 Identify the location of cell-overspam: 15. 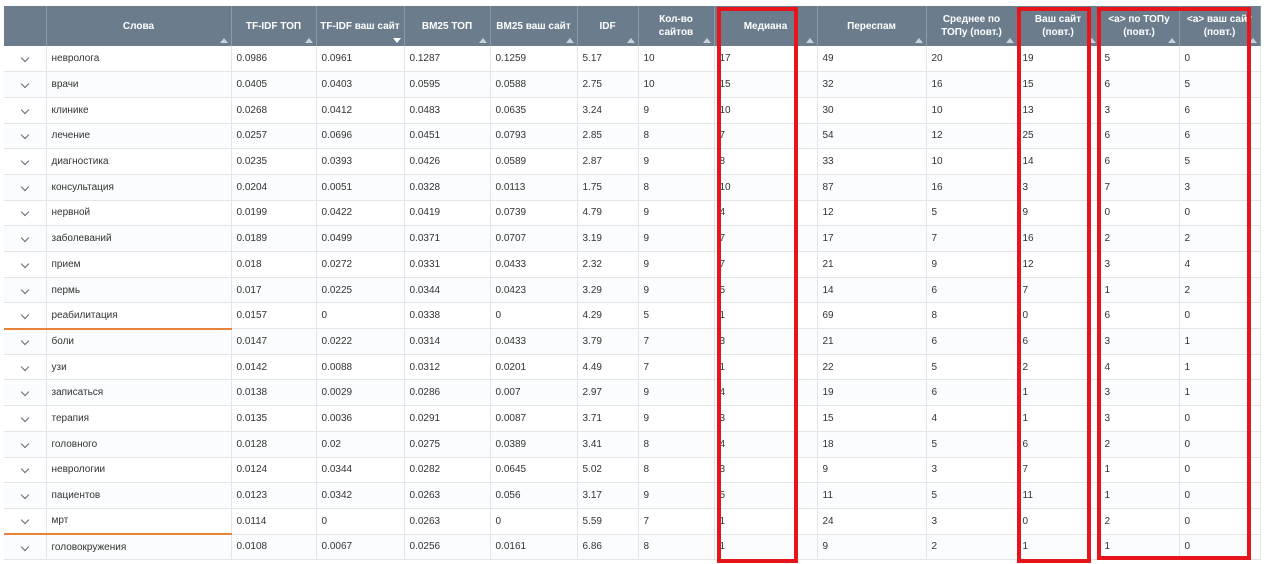
(872, 418).